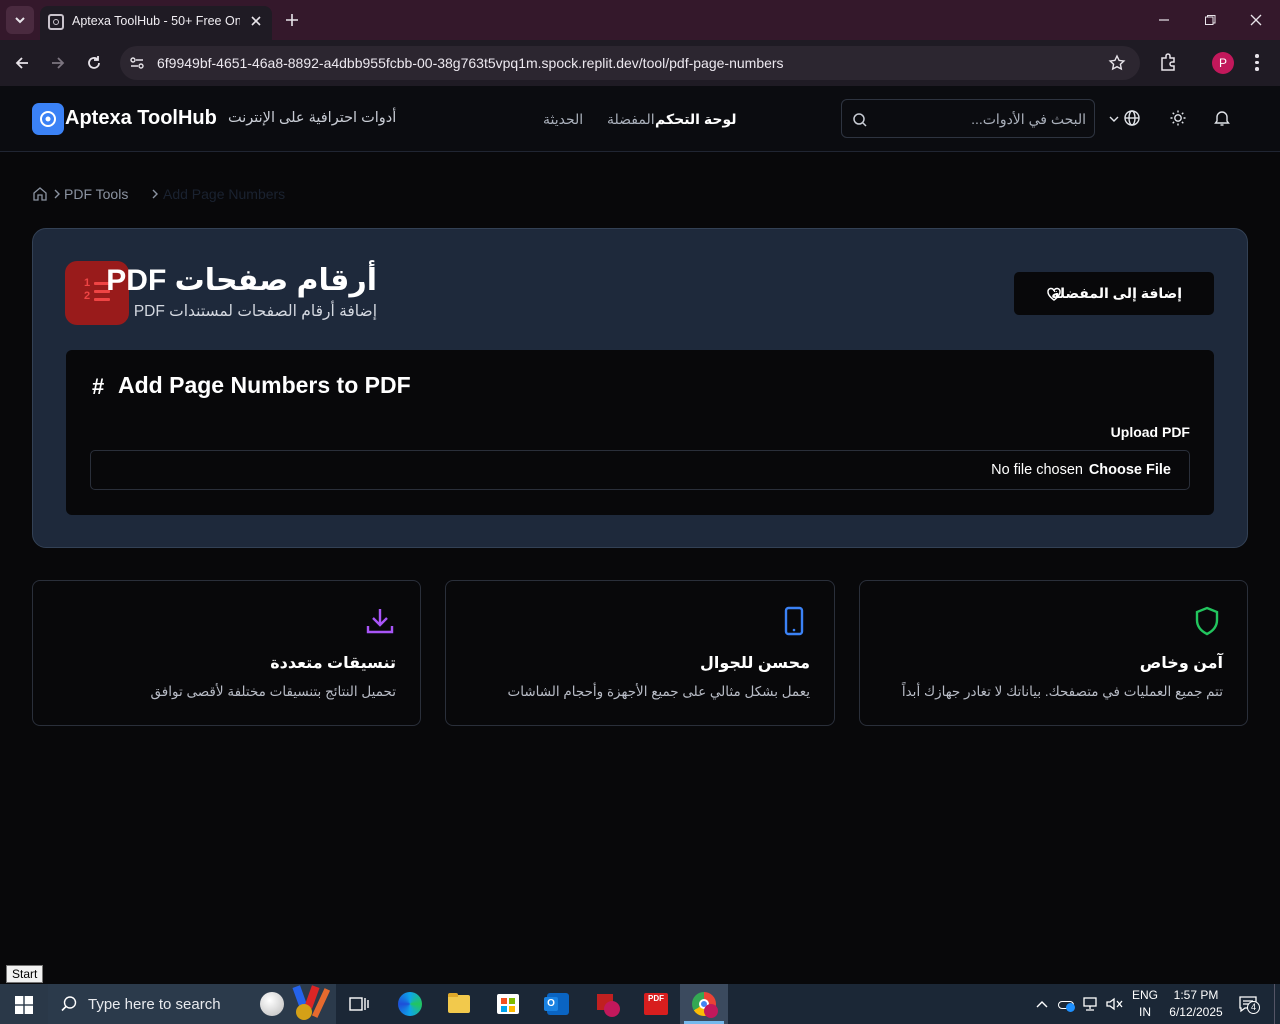 This screenshot has height=1024, width=1280. Describe the element at coordinates (1091, 1004) in the screenshot. I see `network-icon` at that location.